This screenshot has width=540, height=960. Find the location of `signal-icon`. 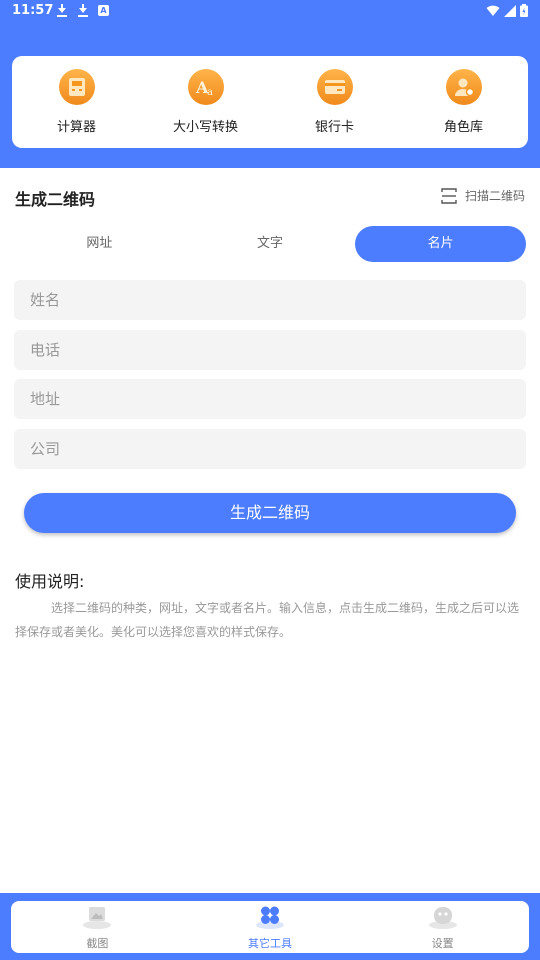

signal-icon is located at coordinates (510, 10).